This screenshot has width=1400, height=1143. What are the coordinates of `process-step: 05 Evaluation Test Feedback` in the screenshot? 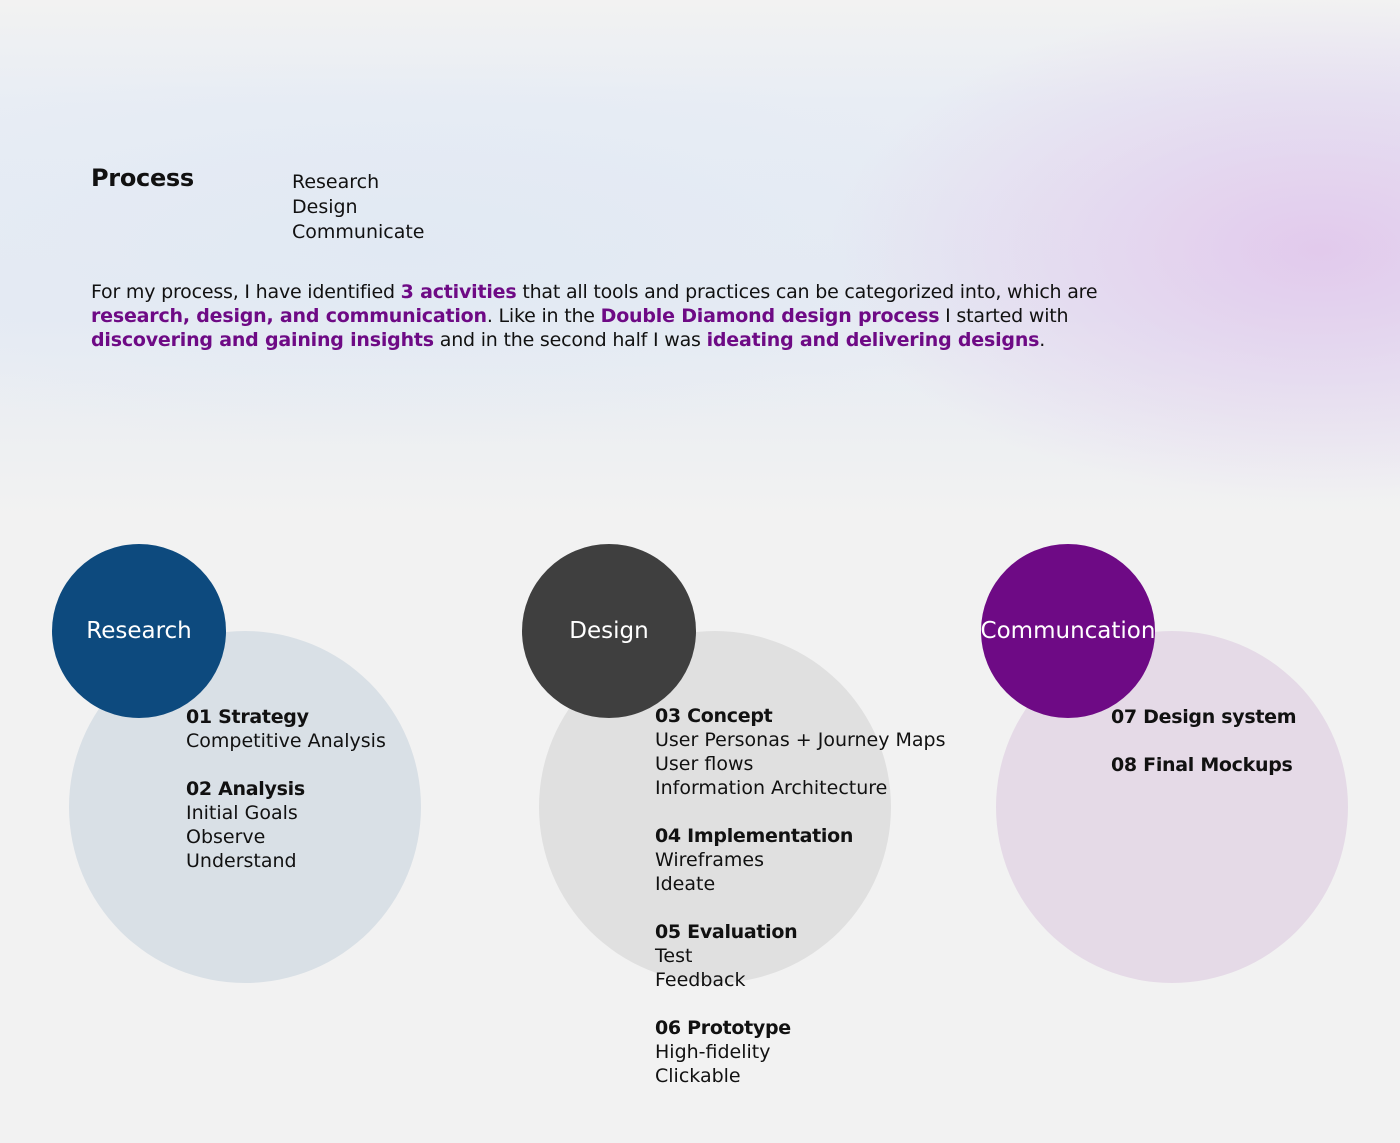 It's located at (800, 956).